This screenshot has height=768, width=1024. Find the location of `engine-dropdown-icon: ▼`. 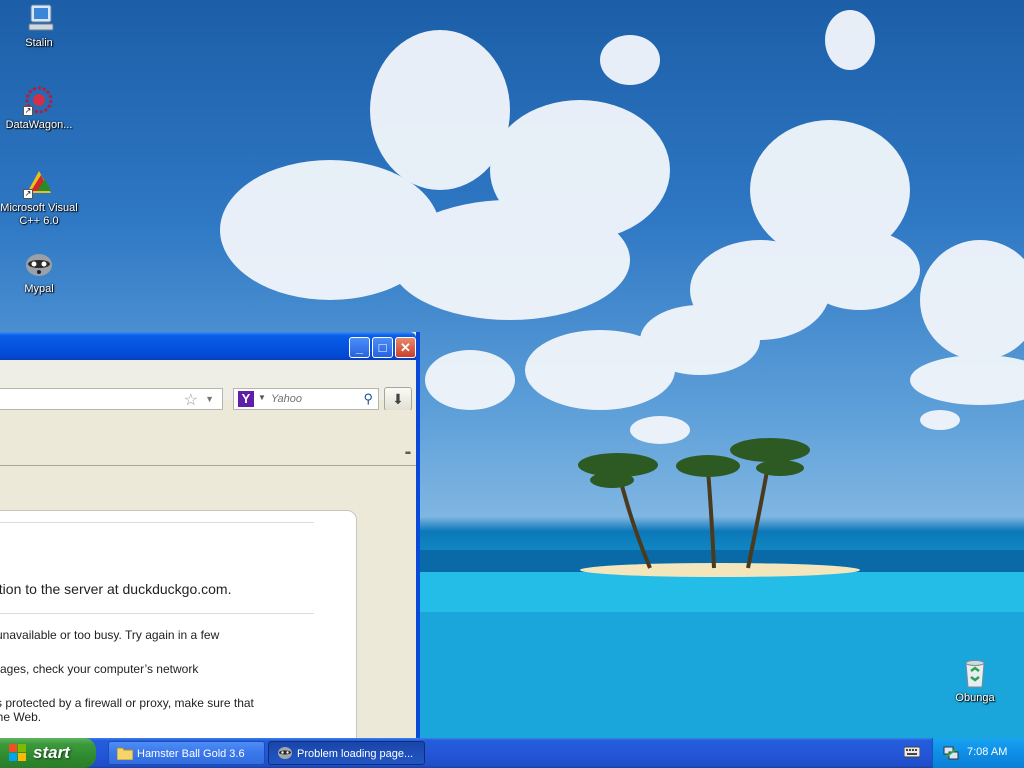

engine-dropdown-icon: ▼ is located at coordinates (262, 397).